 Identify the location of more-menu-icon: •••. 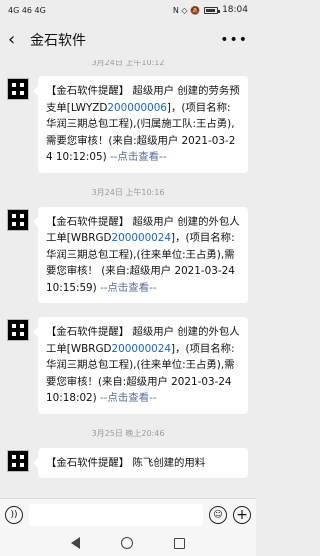
(234, 40).